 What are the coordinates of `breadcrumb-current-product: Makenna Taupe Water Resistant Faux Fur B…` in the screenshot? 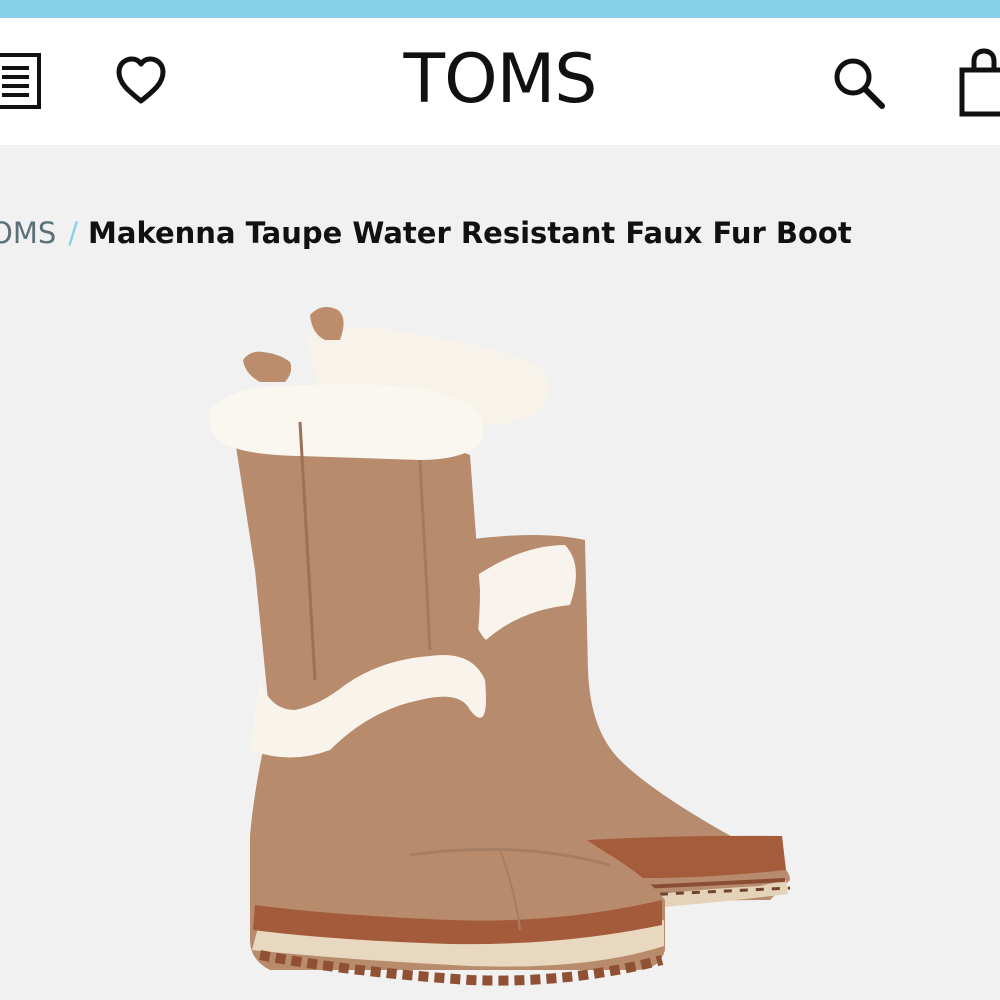 It's located at (470, 233).